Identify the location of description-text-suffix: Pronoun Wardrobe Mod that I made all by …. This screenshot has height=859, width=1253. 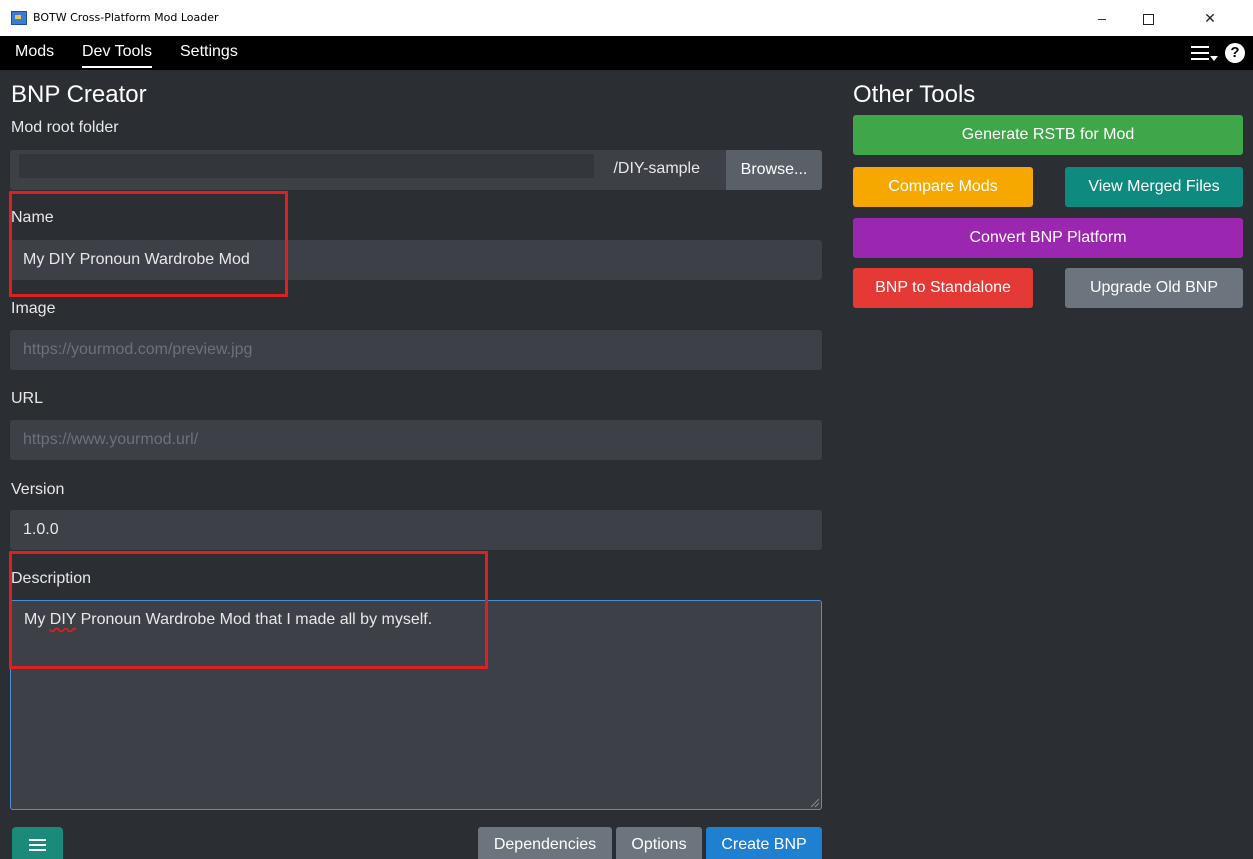
(254, 619).